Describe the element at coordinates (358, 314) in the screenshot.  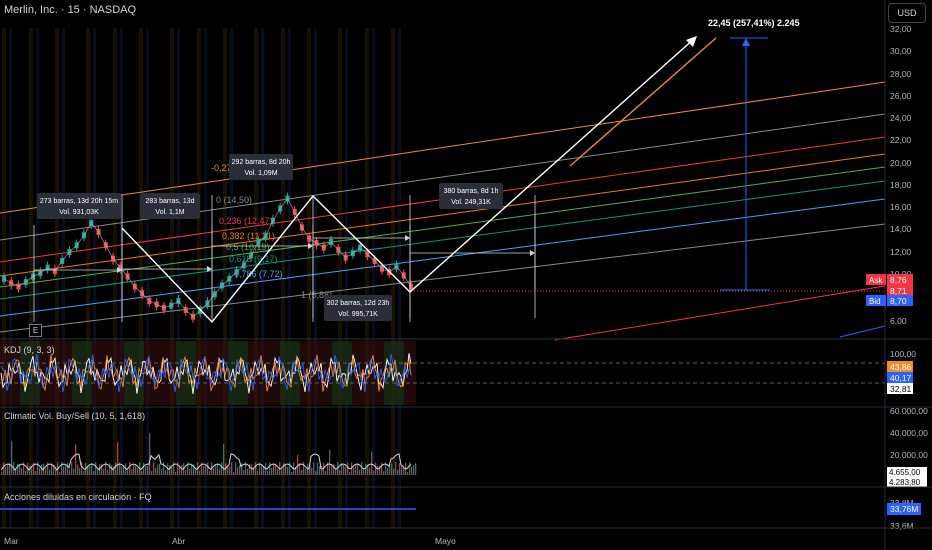
I see `annotation-line2: Vol. 995,71K` at that location.